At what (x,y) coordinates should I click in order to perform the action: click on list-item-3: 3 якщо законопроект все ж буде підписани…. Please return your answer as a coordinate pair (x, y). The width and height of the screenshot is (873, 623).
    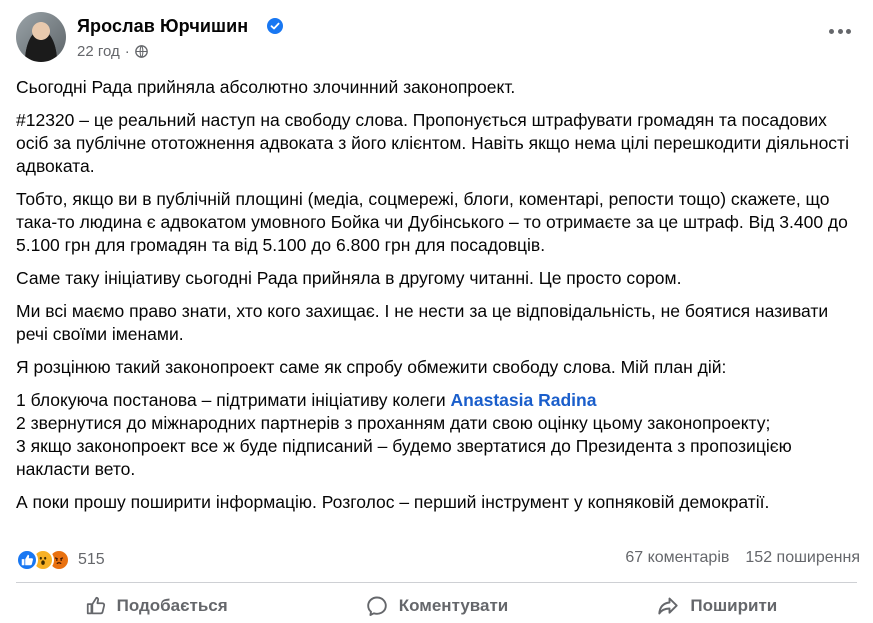
    Looking at the image, I should click on (404, 457).